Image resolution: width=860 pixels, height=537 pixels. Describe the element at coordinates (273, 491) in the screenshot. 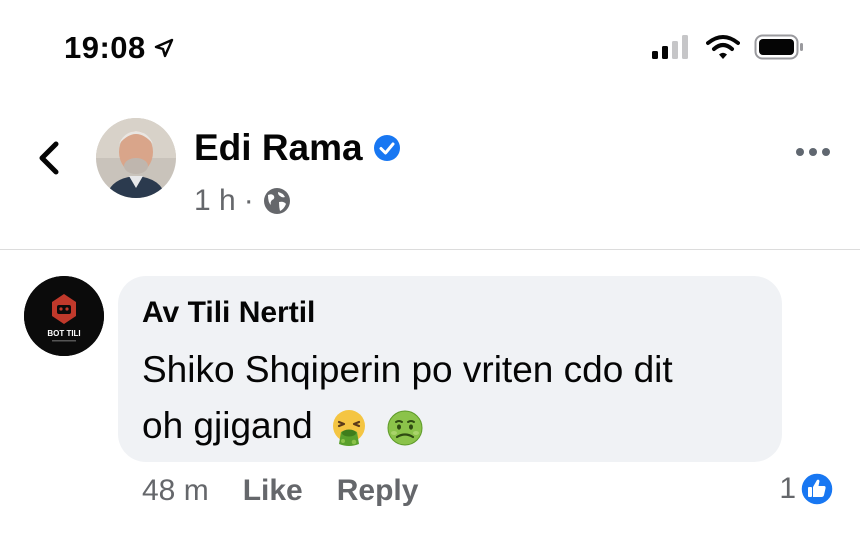

I see `like-button: Like` at that location.